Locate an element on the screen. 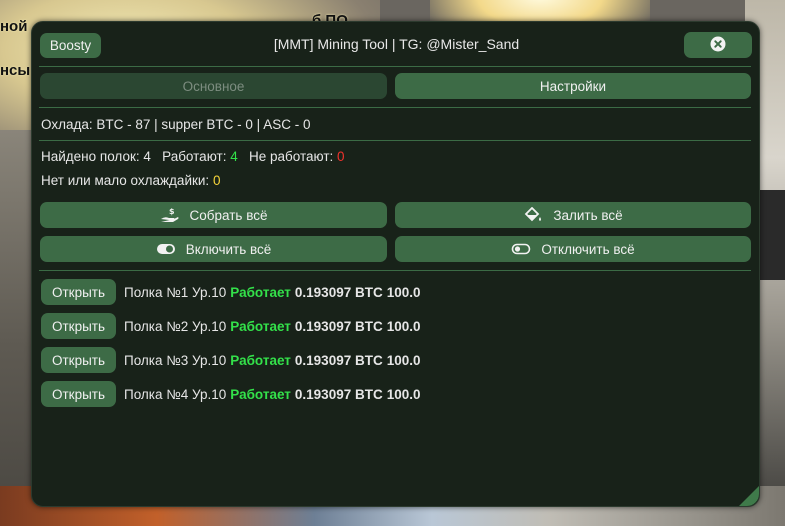  paint-bucket-icon is located at coordinates (533, 214).